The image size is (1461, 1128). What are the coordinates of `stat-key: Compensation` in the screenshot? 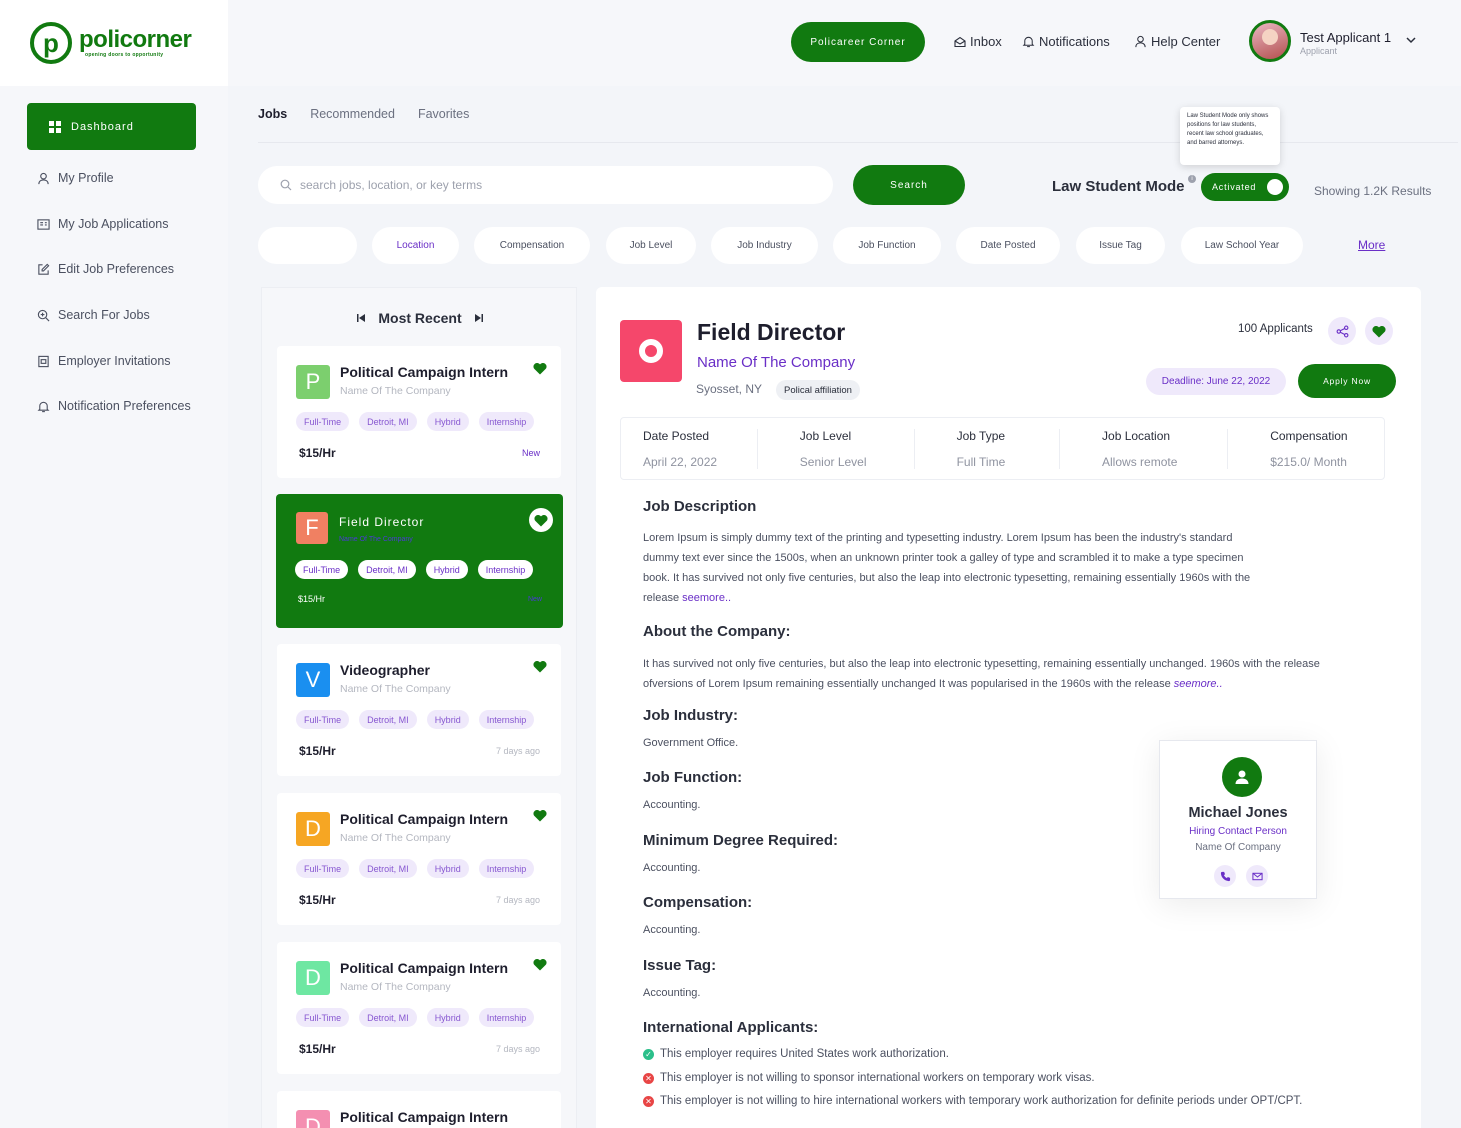 It's located at (1309, 435).